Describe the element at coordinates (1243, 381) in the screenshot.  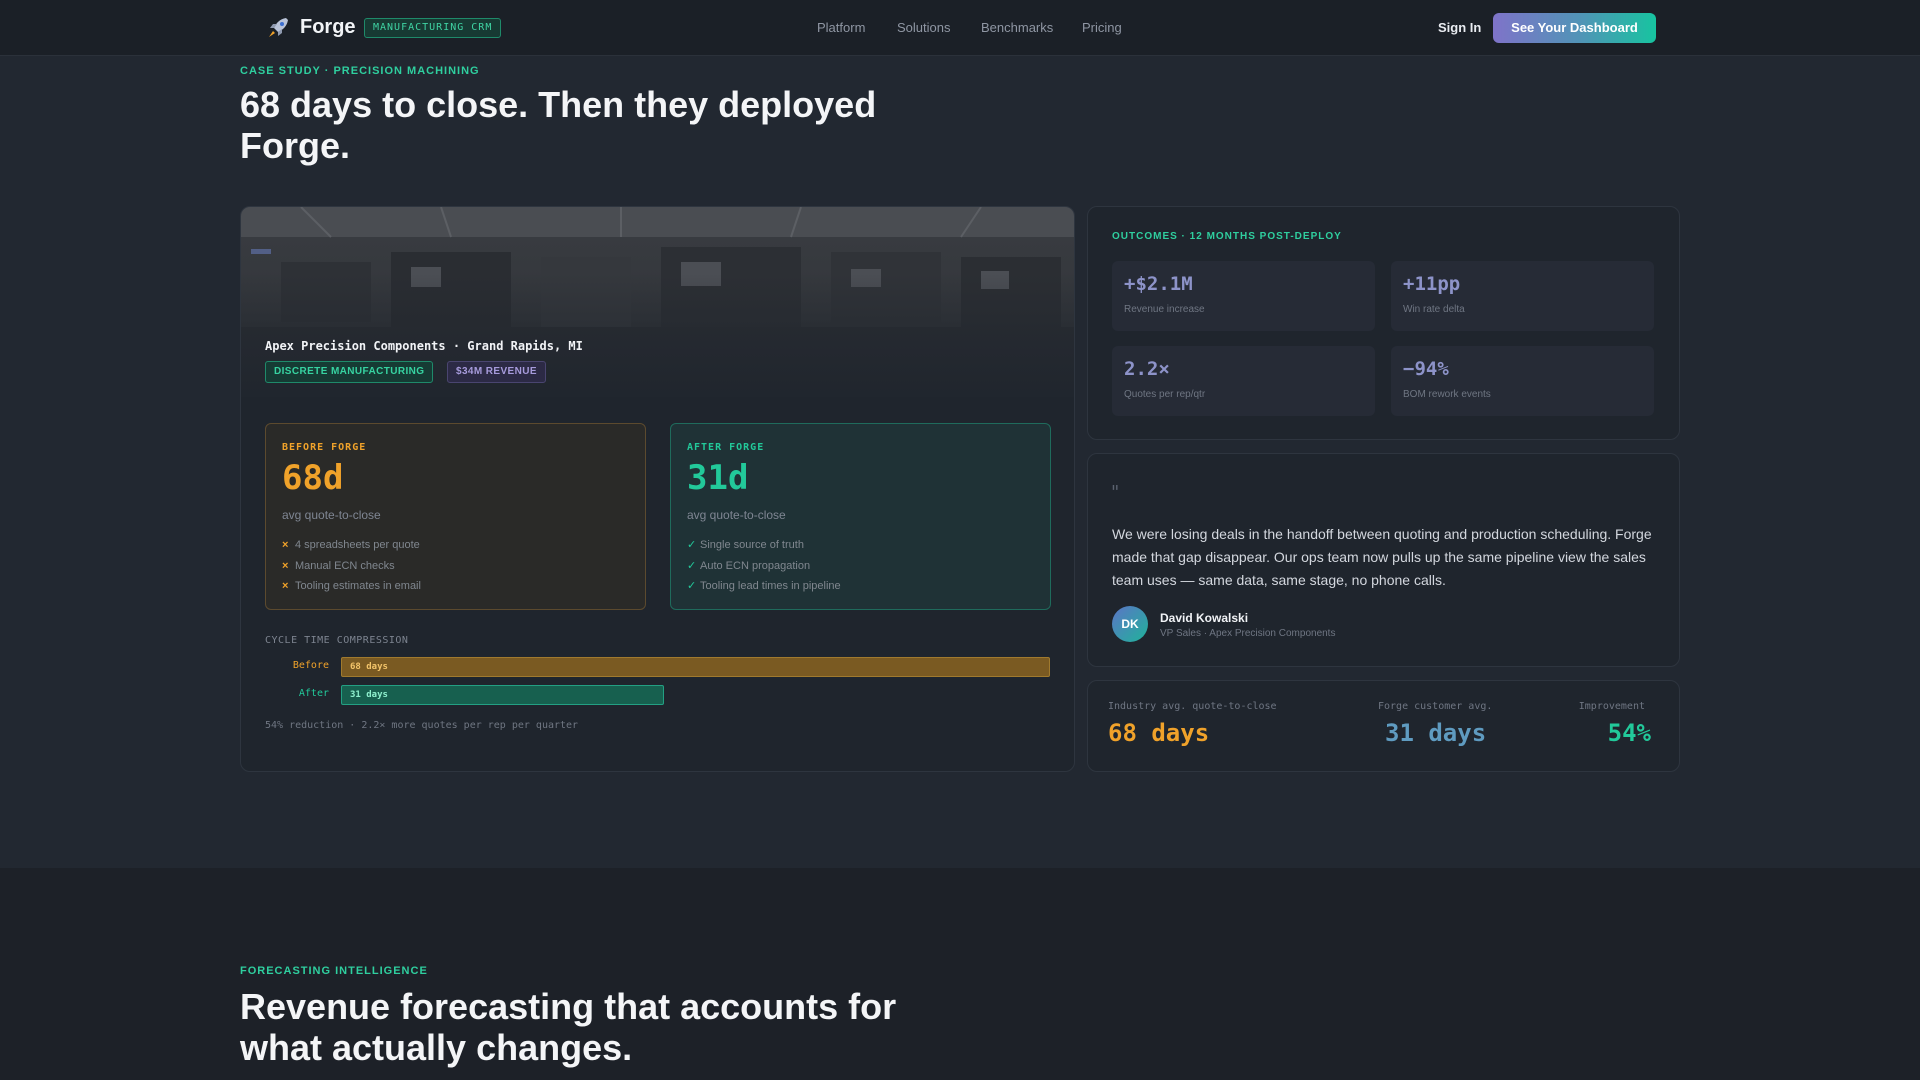
I see `stat-quotes: 2.2× Quotes per rep/qtr` at that location.